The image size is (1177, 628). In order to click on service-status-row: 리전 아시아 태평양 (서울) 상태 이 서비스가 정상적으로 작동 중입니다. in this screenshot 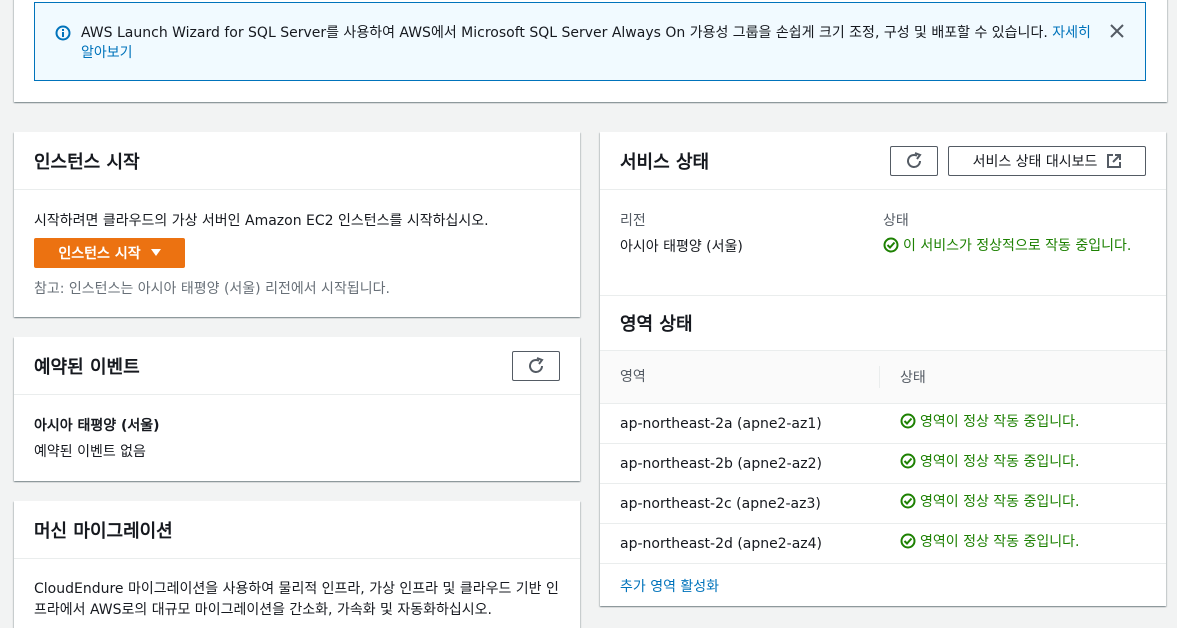, I will do `click(883, 242)`.